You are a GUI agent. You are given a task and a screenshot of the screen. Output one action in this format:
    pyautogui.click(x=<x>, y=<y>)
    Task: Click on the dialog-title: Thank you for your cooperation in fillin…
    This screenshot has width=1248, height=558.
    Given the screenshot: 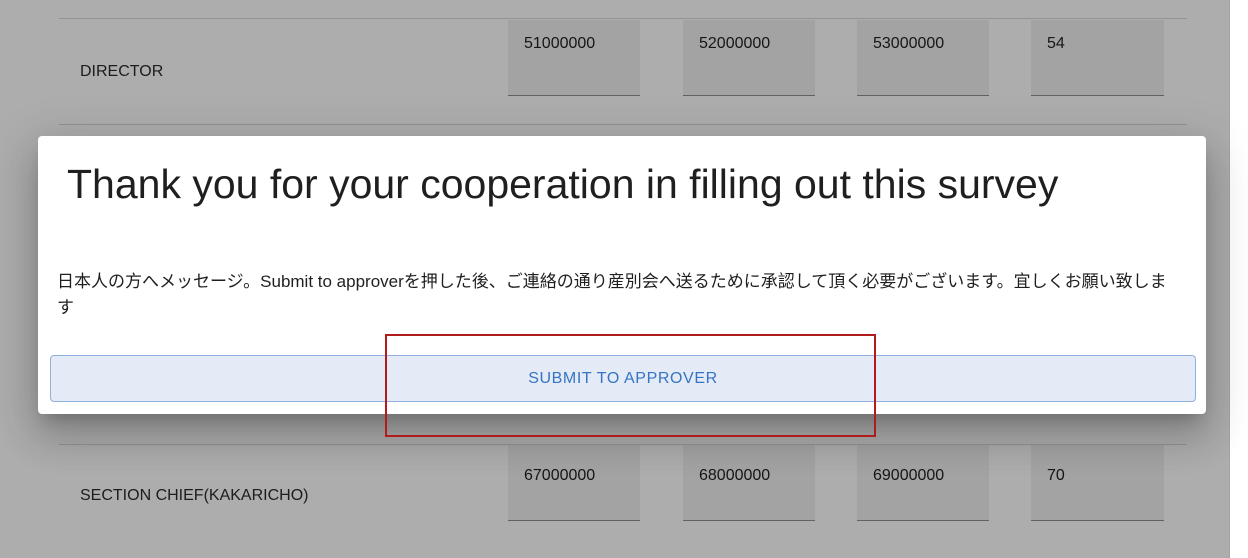 What is the action you would take?
    pyautogui.click(x=563, y=184)
    